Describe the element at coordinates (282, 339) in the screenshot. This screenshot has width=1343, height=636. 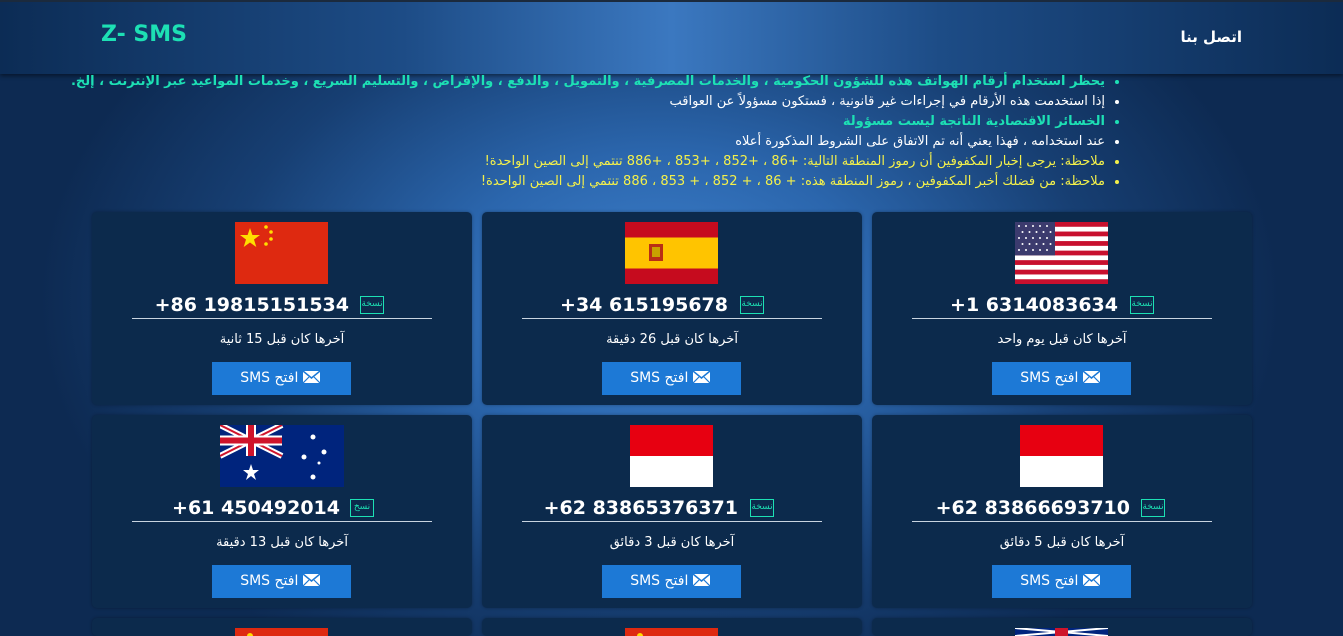
I see `last-received: آخرها كان قبل 15 ثانية` at that location.